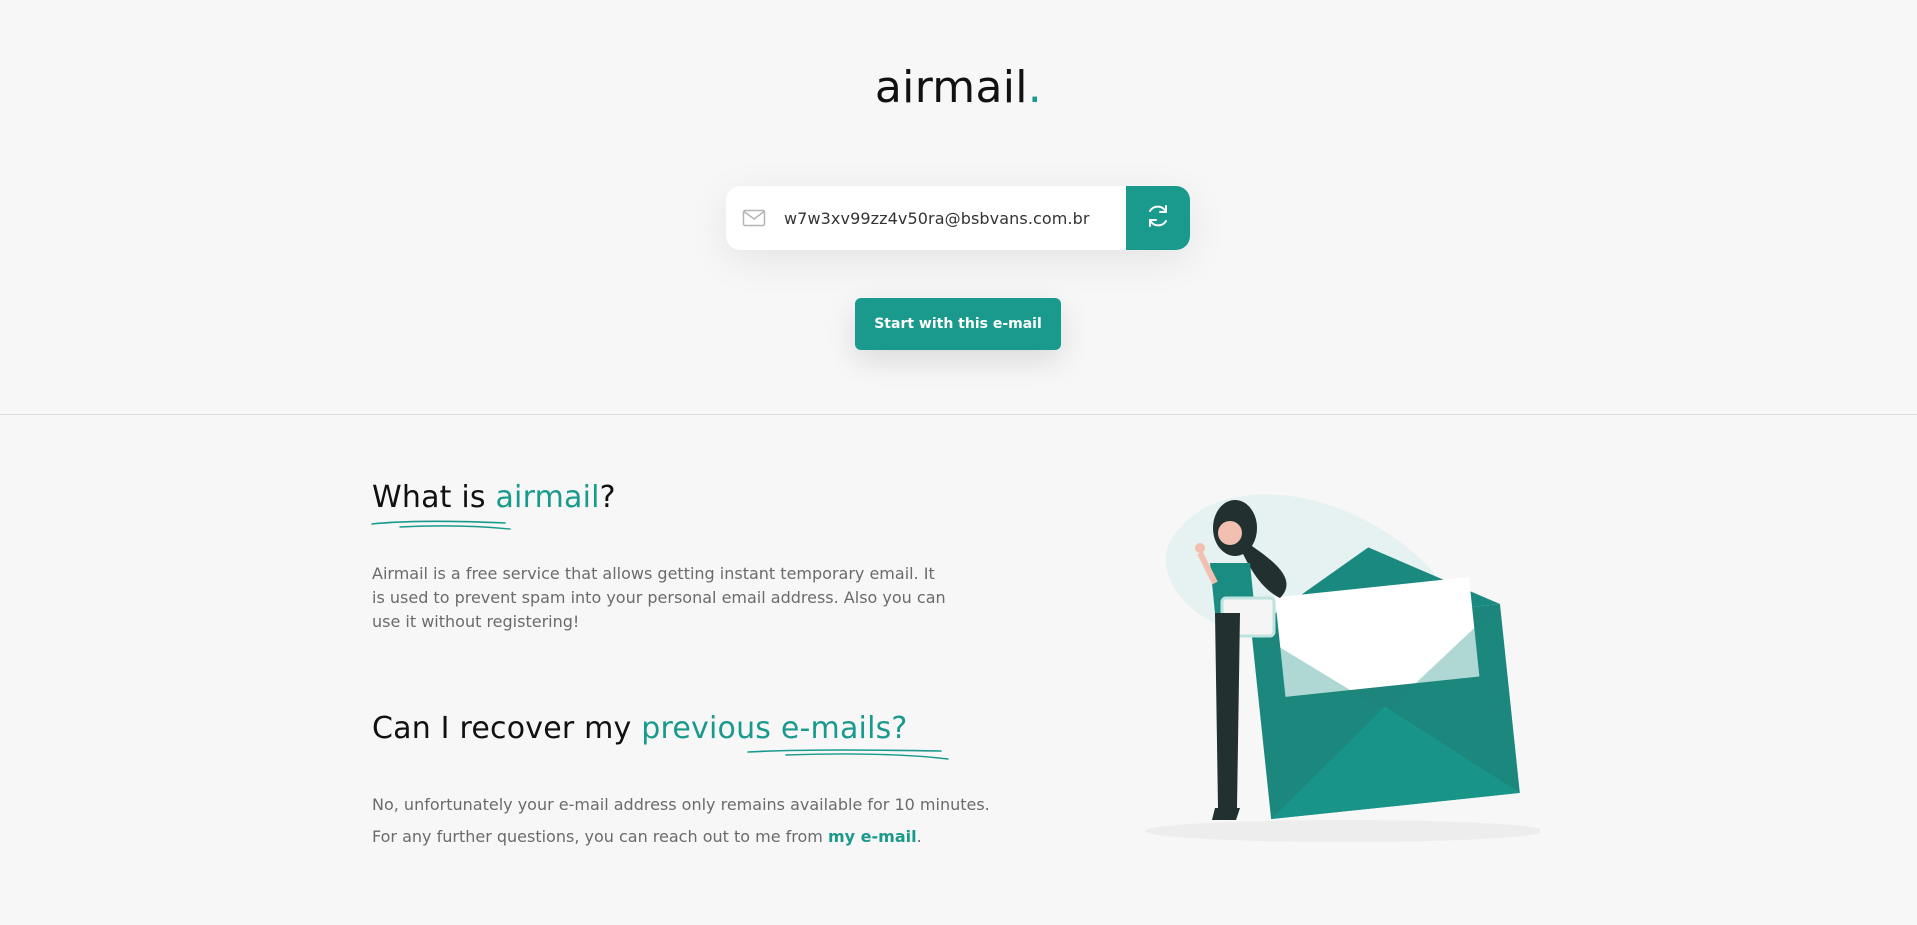 Image resolution: width=1917 pixels, height=925 pixels. I want to click on logo-text: airmail, so click(951, 87).